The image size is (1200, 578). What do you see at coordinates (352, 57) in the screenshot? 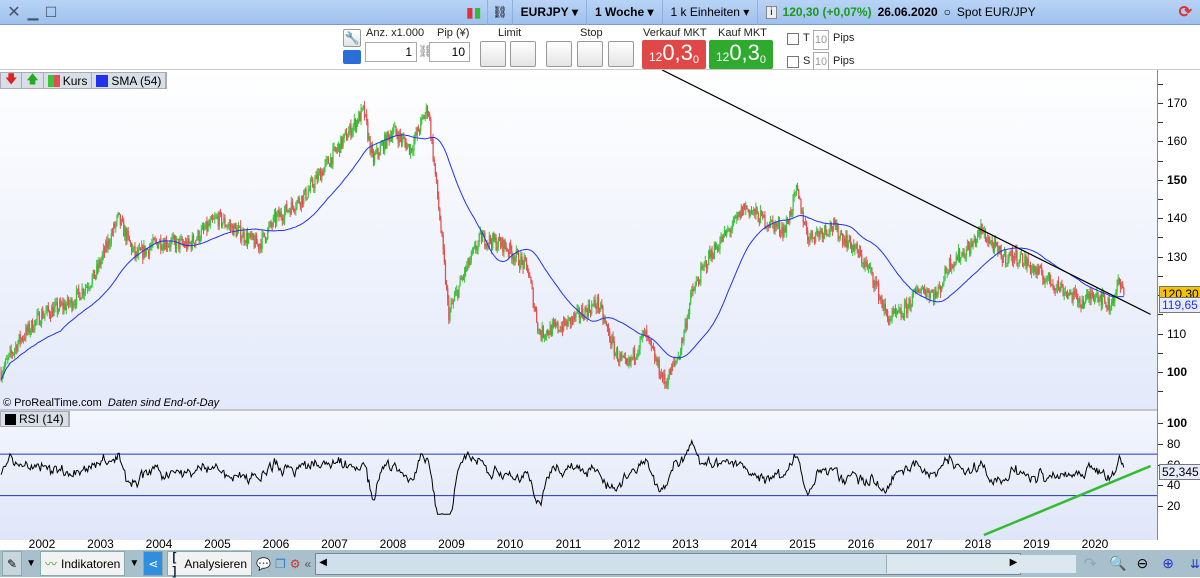
I see `keyboard-icon` at bounding box center [352, 57].